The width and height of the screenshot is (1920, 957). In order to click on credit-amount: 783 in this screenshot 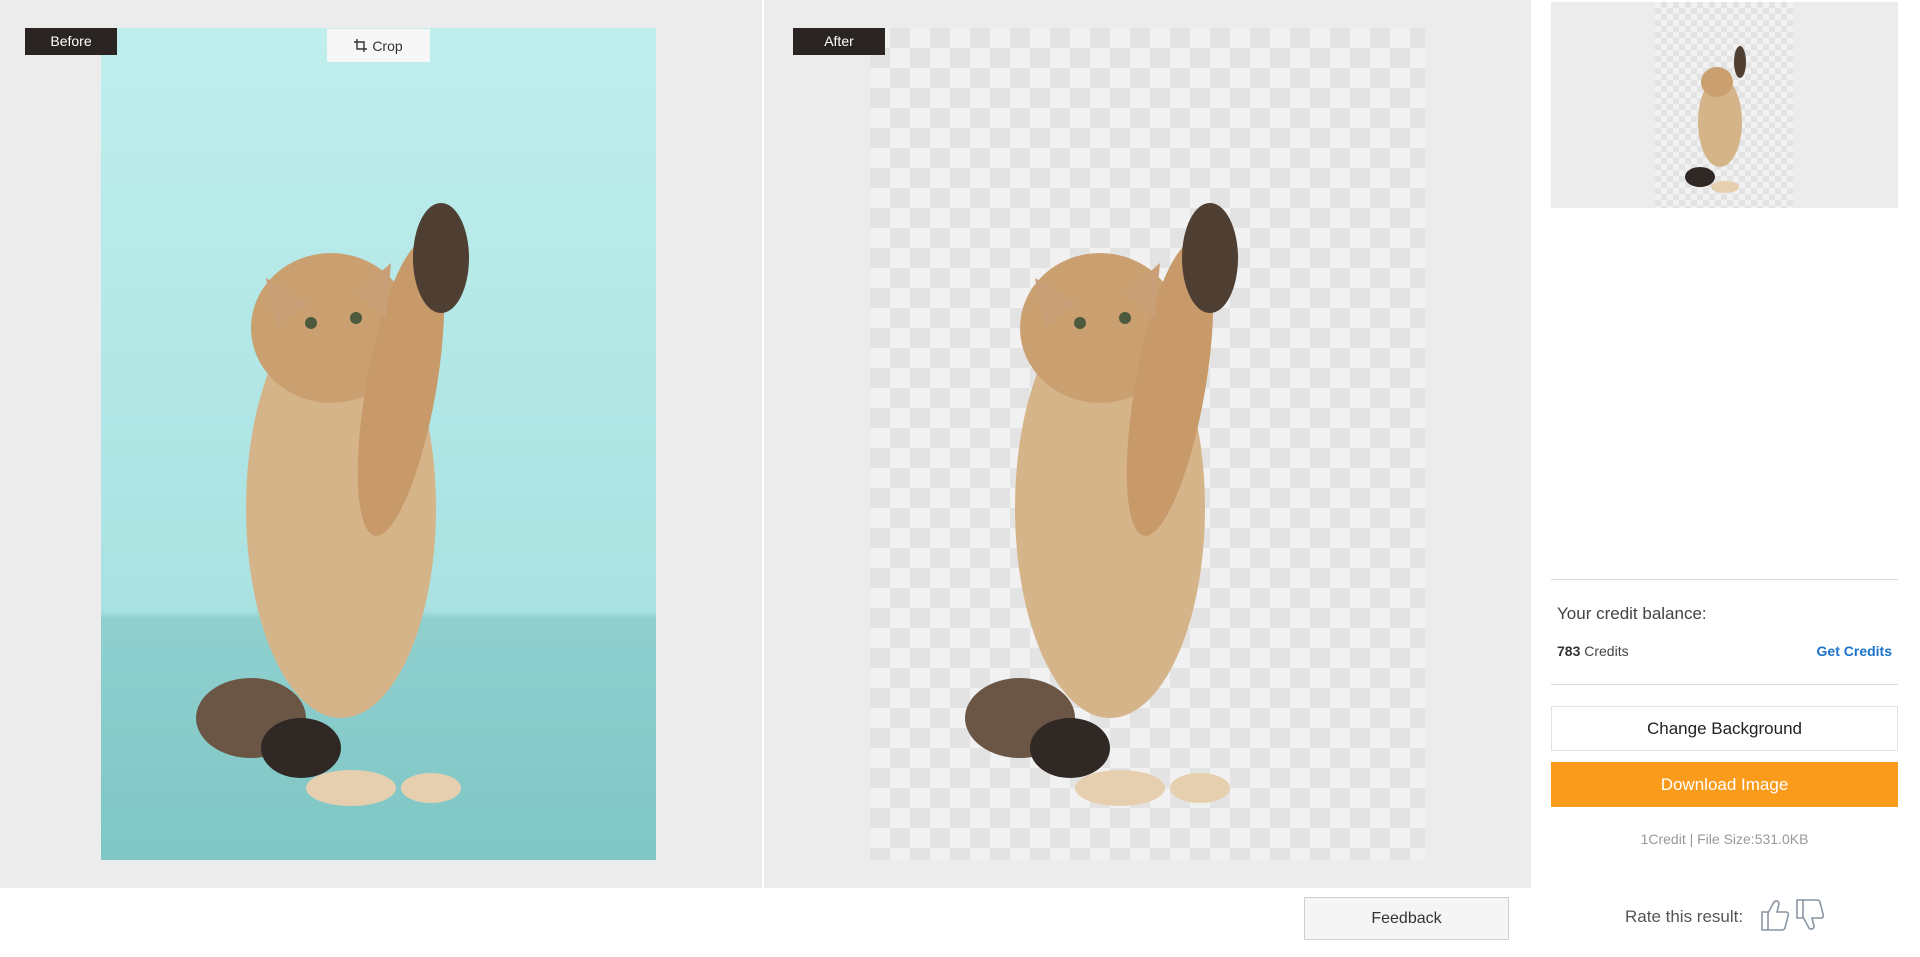, I will do `click(1569, 651)`.